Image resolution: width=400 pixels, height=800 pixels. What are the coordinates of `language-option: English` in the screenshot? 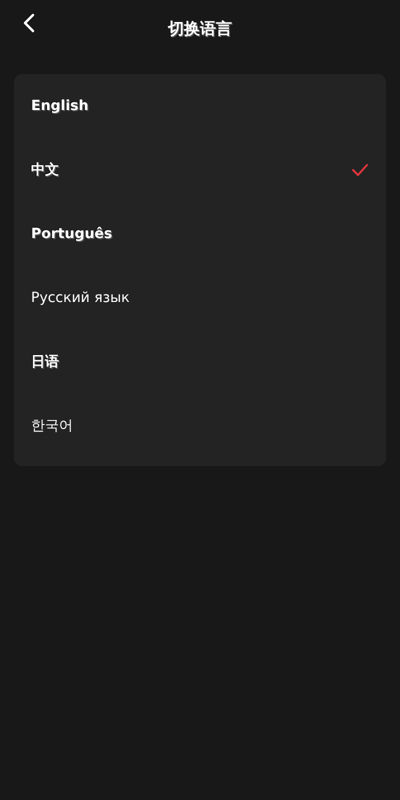 It's located at (200, 106).